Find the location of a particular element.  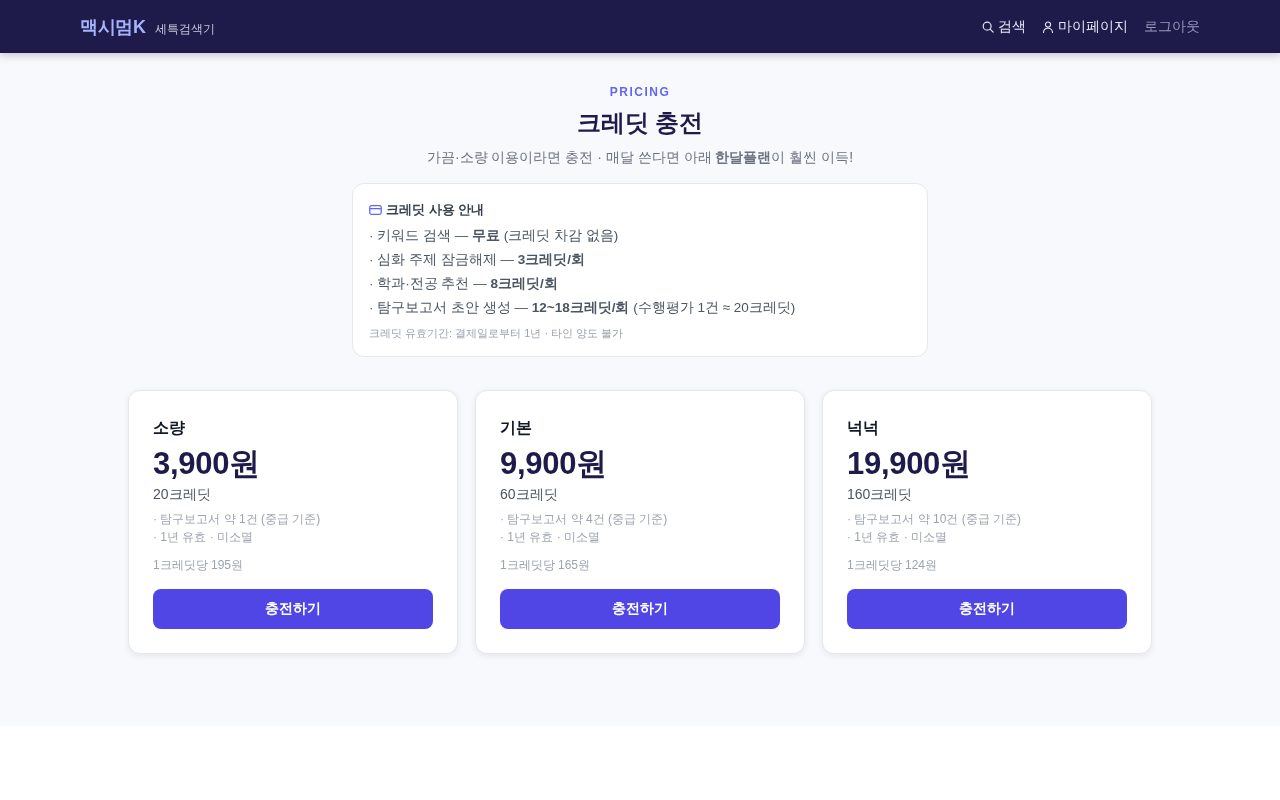

unit-price-text: 1크레딧당 165원 is located at coordinates (545, 565).